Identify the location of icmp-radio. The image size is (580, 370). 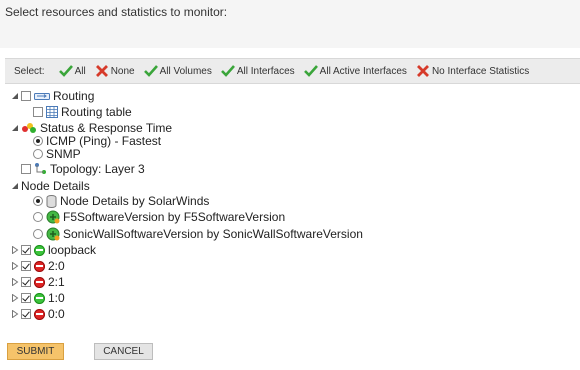
(38, 141).